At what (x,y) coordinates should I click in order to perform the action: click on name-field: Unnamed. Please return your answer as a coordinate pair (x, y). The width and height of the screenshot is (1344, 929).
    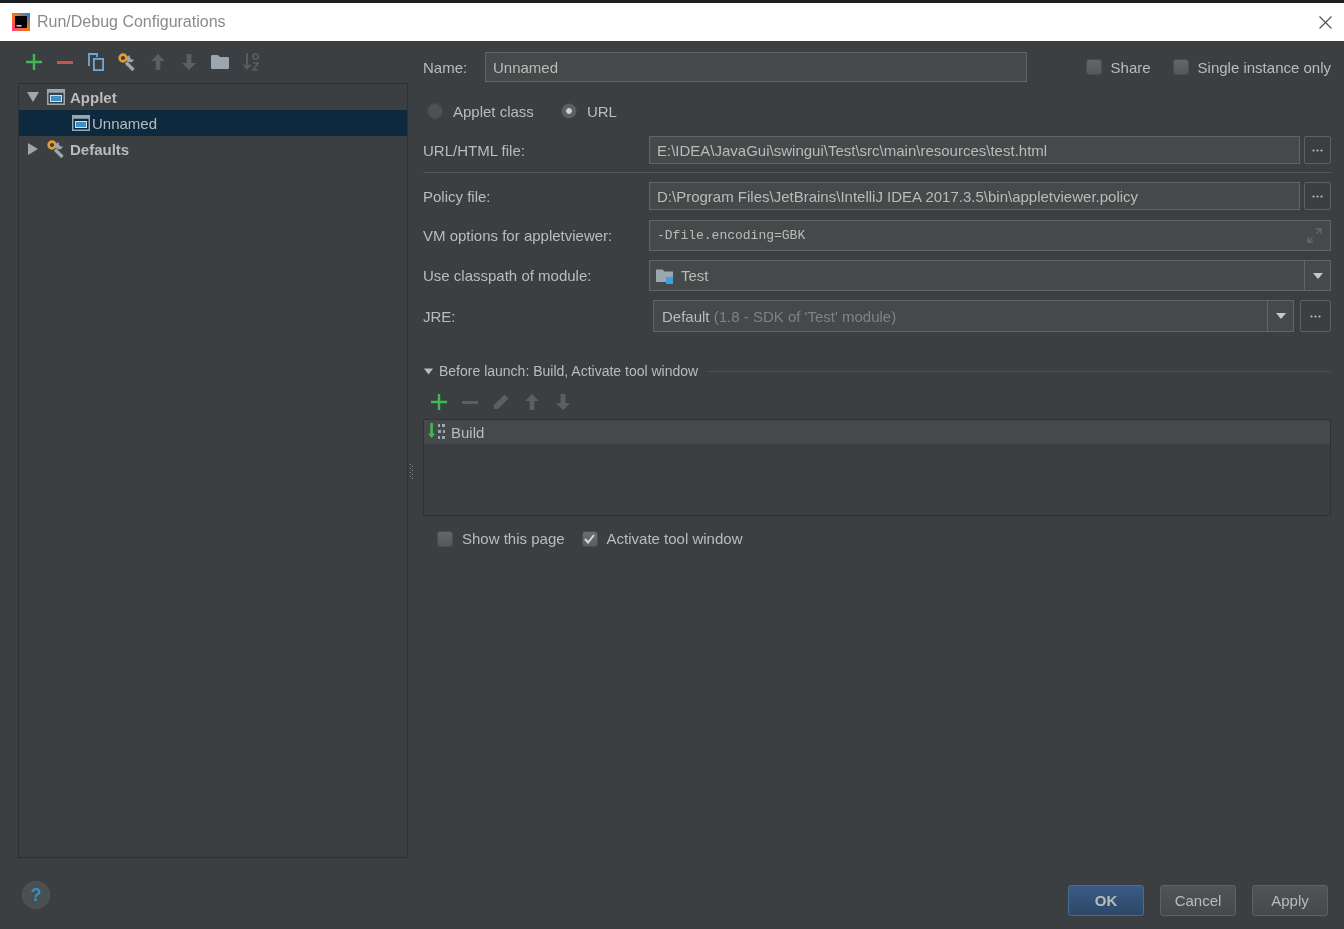
    Looking at the image, I should click on (756, 67).